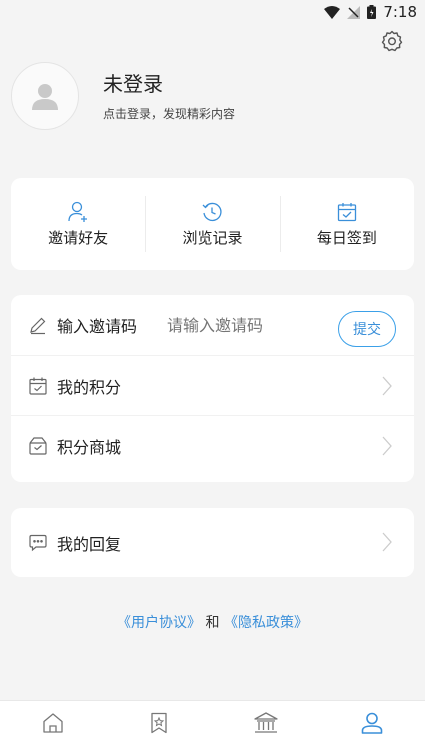 The width and height of the screenshot is (425, 744). Describe the element at coordinates (346, 224) in the screenshot. I see `daily-checkin-button: 每日签到` at that location.